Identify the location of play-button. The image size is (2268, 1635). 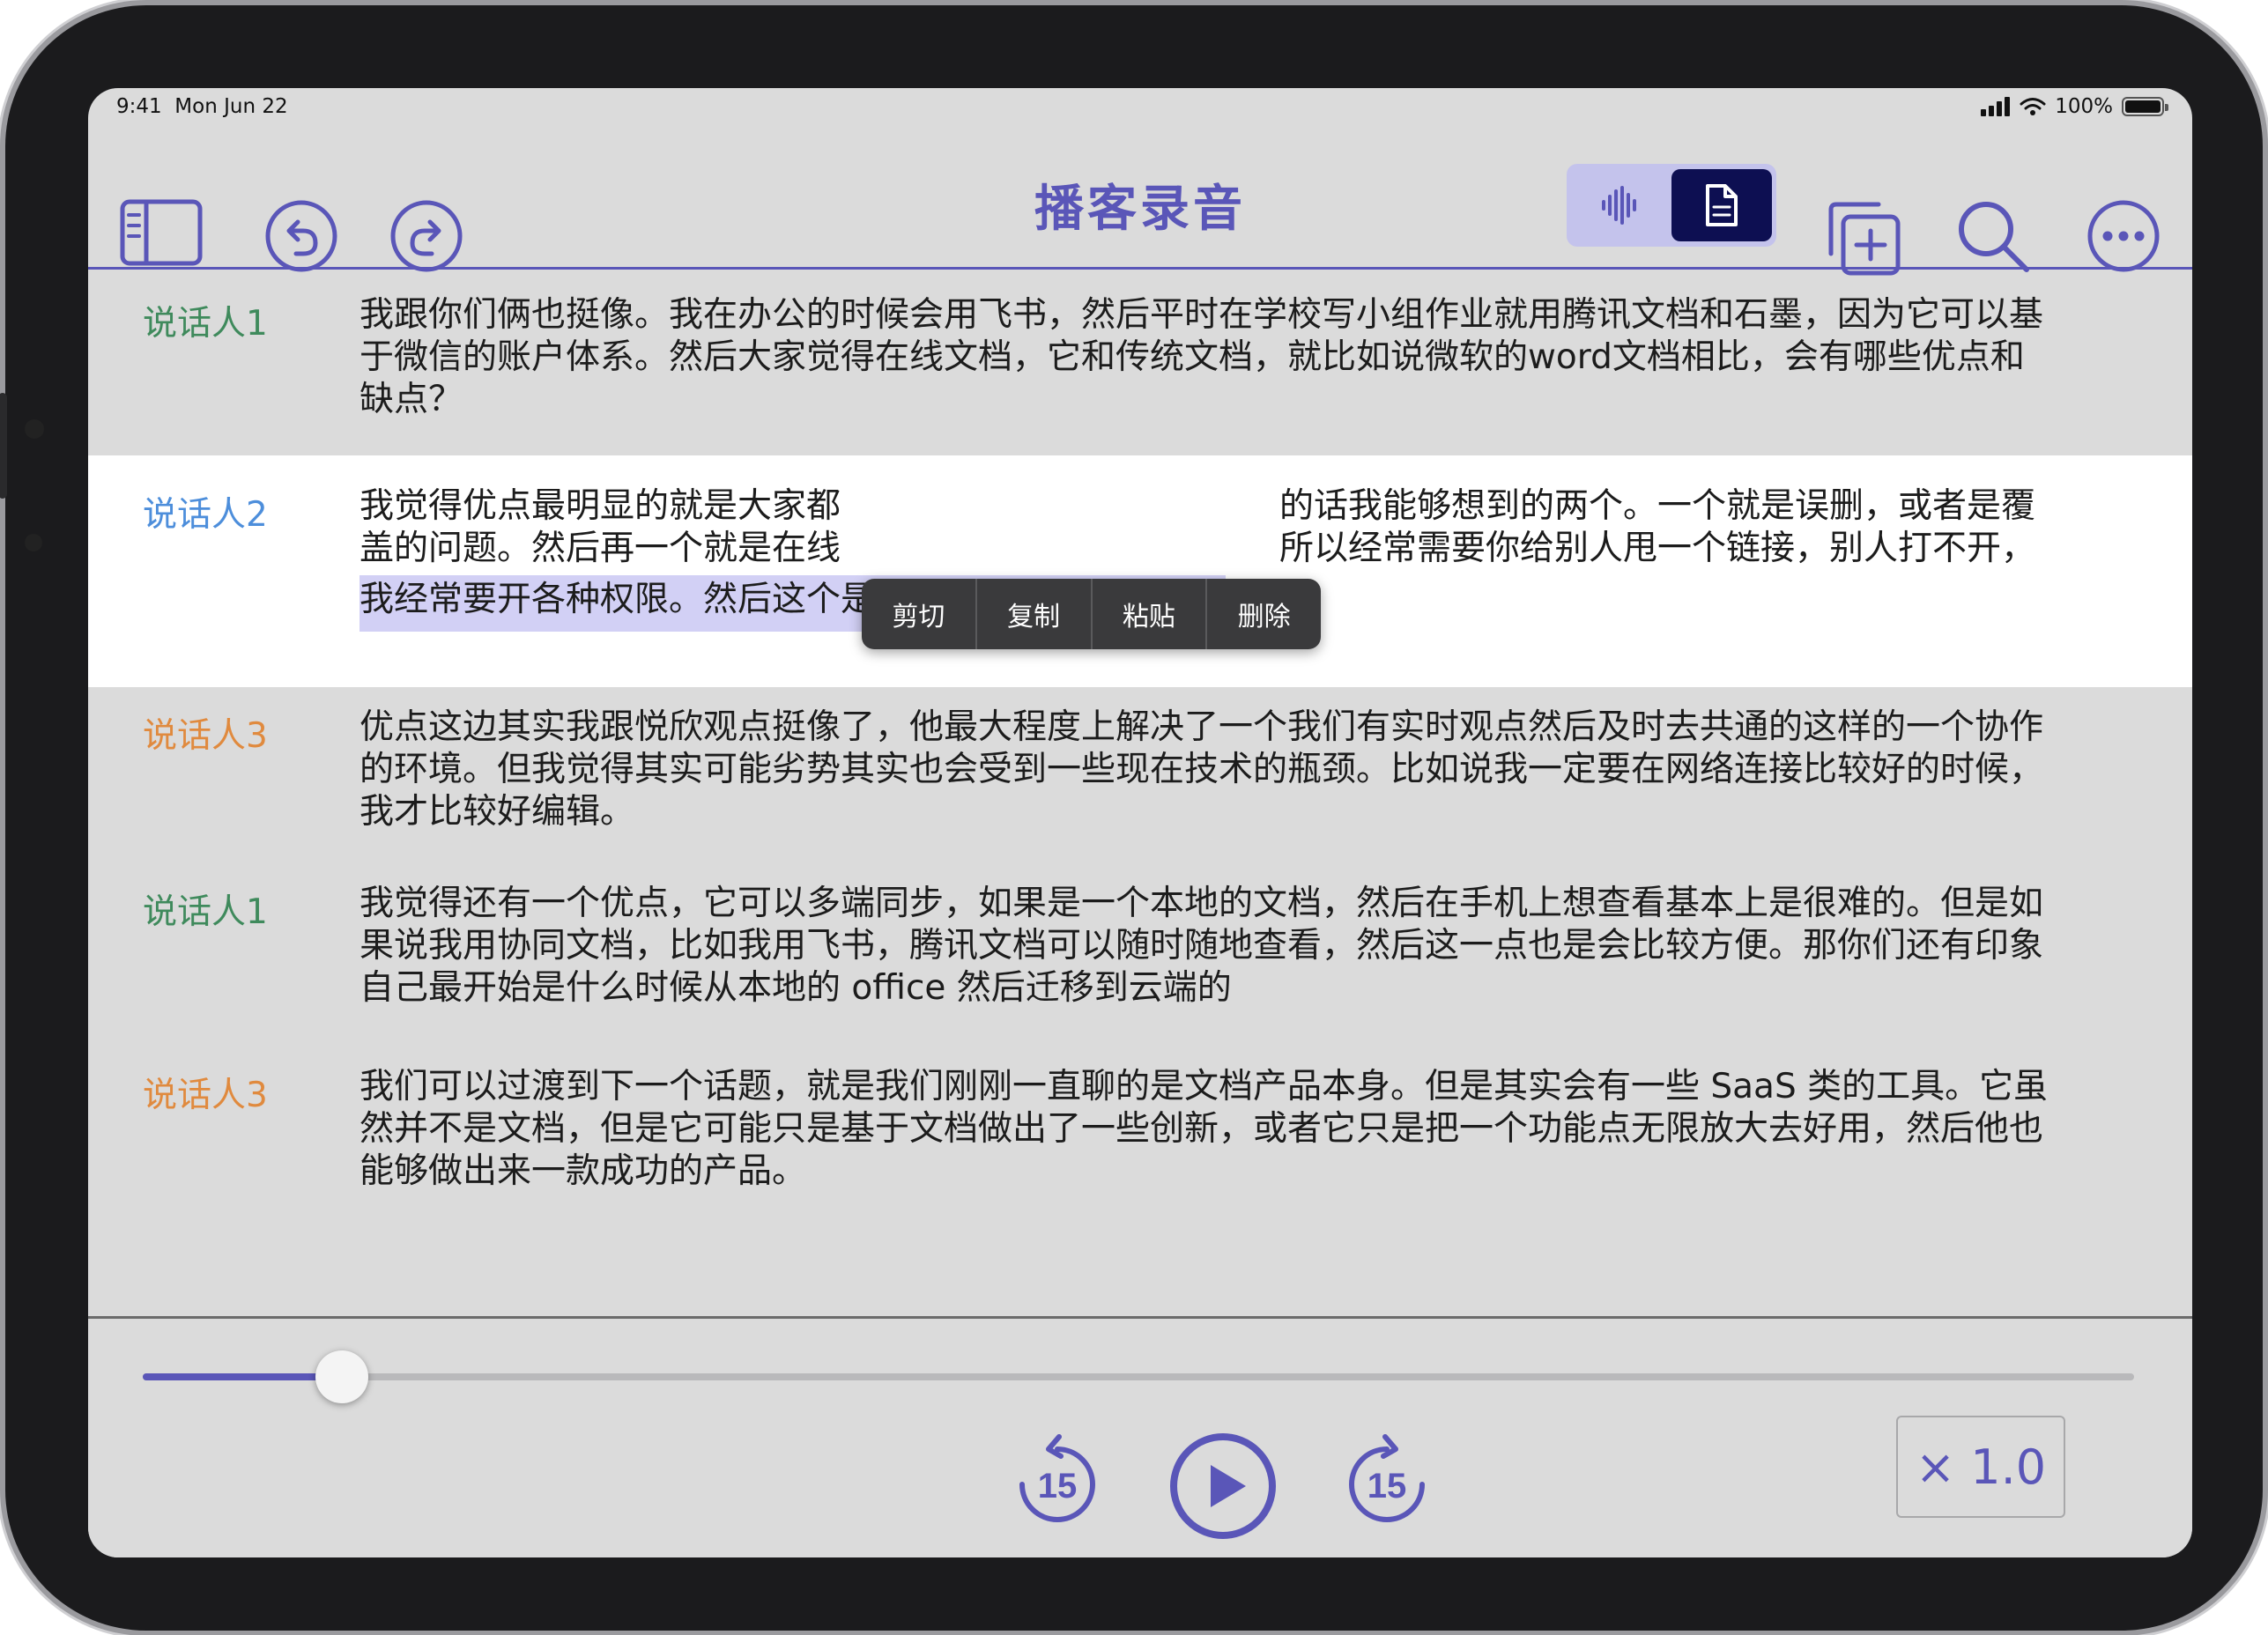
(1223, 1486).